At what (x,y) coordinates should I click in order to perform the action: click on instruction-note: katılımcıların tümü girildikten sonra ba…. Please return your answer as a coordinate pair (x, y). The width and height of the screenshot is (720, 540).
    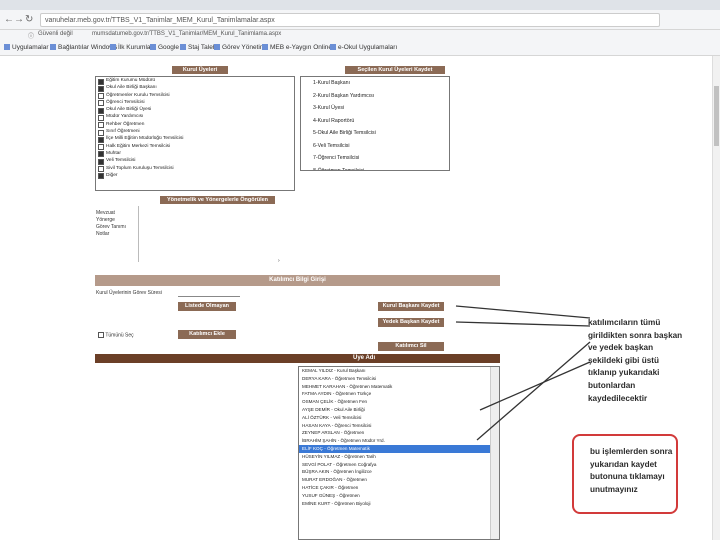
    Looking at the image, I should click on (635, 360).